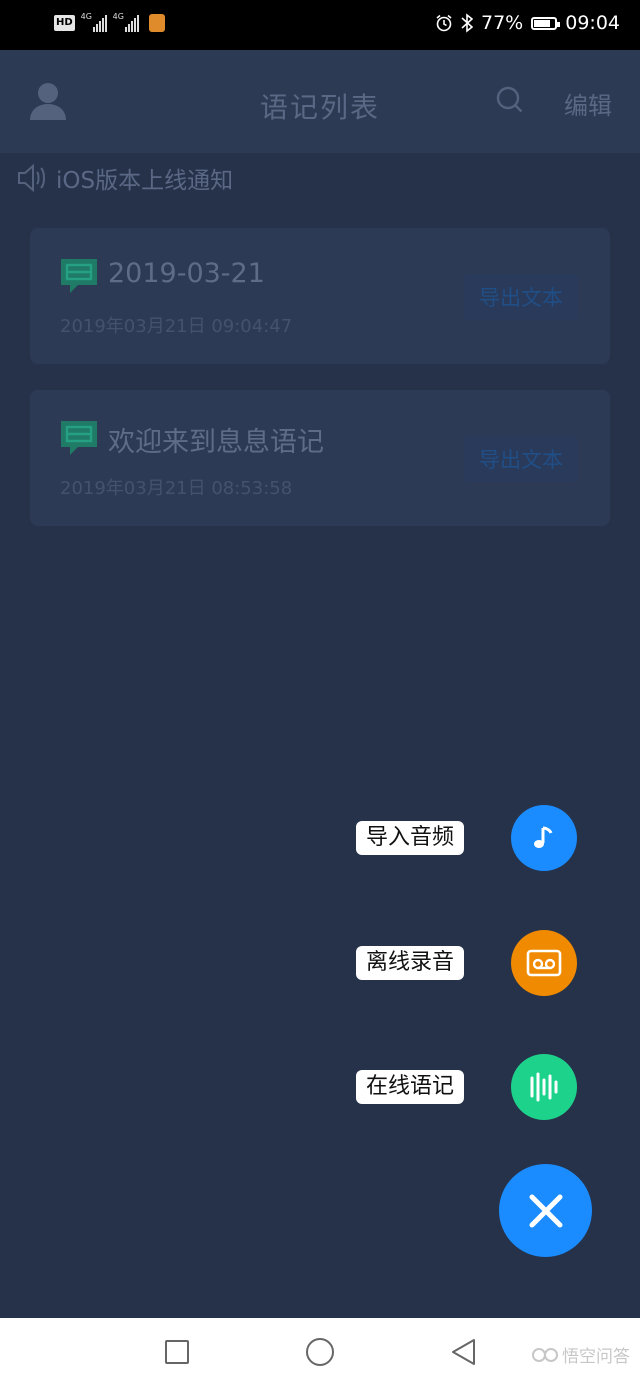 This screenshot has height=1387, width=640. What do you see at coordinates (502, 23) in the screenshot?
I see `battery-percent: 77%` at bounding box center [502, 23].